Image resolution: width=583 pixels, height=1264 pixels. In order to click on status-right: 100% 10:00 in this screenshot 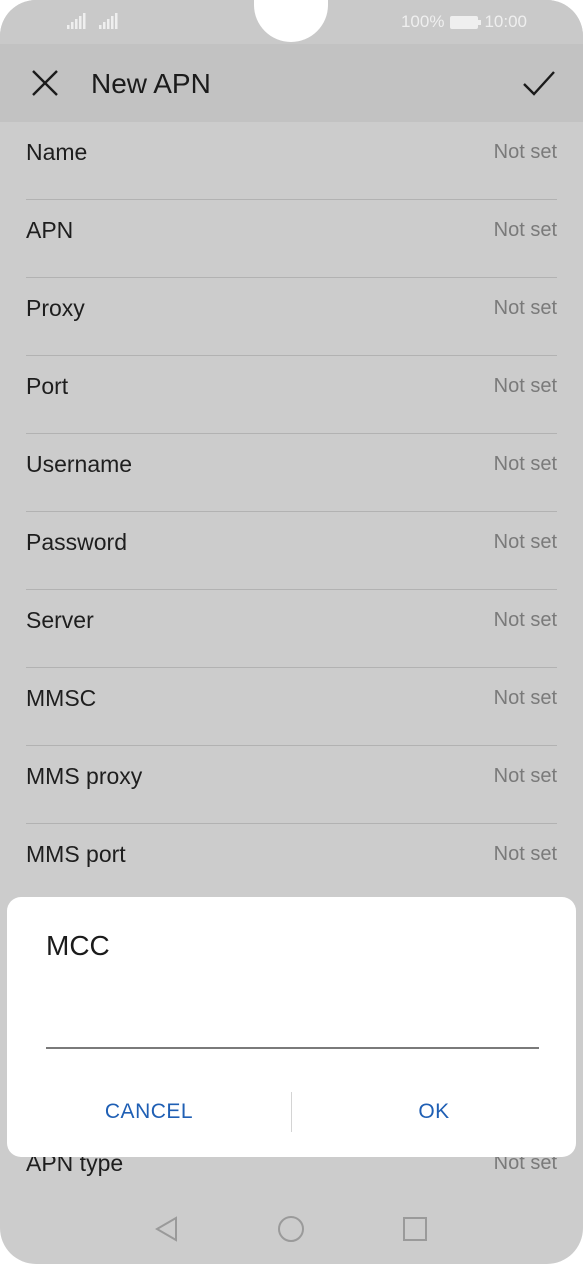, I will do `click(464, 22)`.